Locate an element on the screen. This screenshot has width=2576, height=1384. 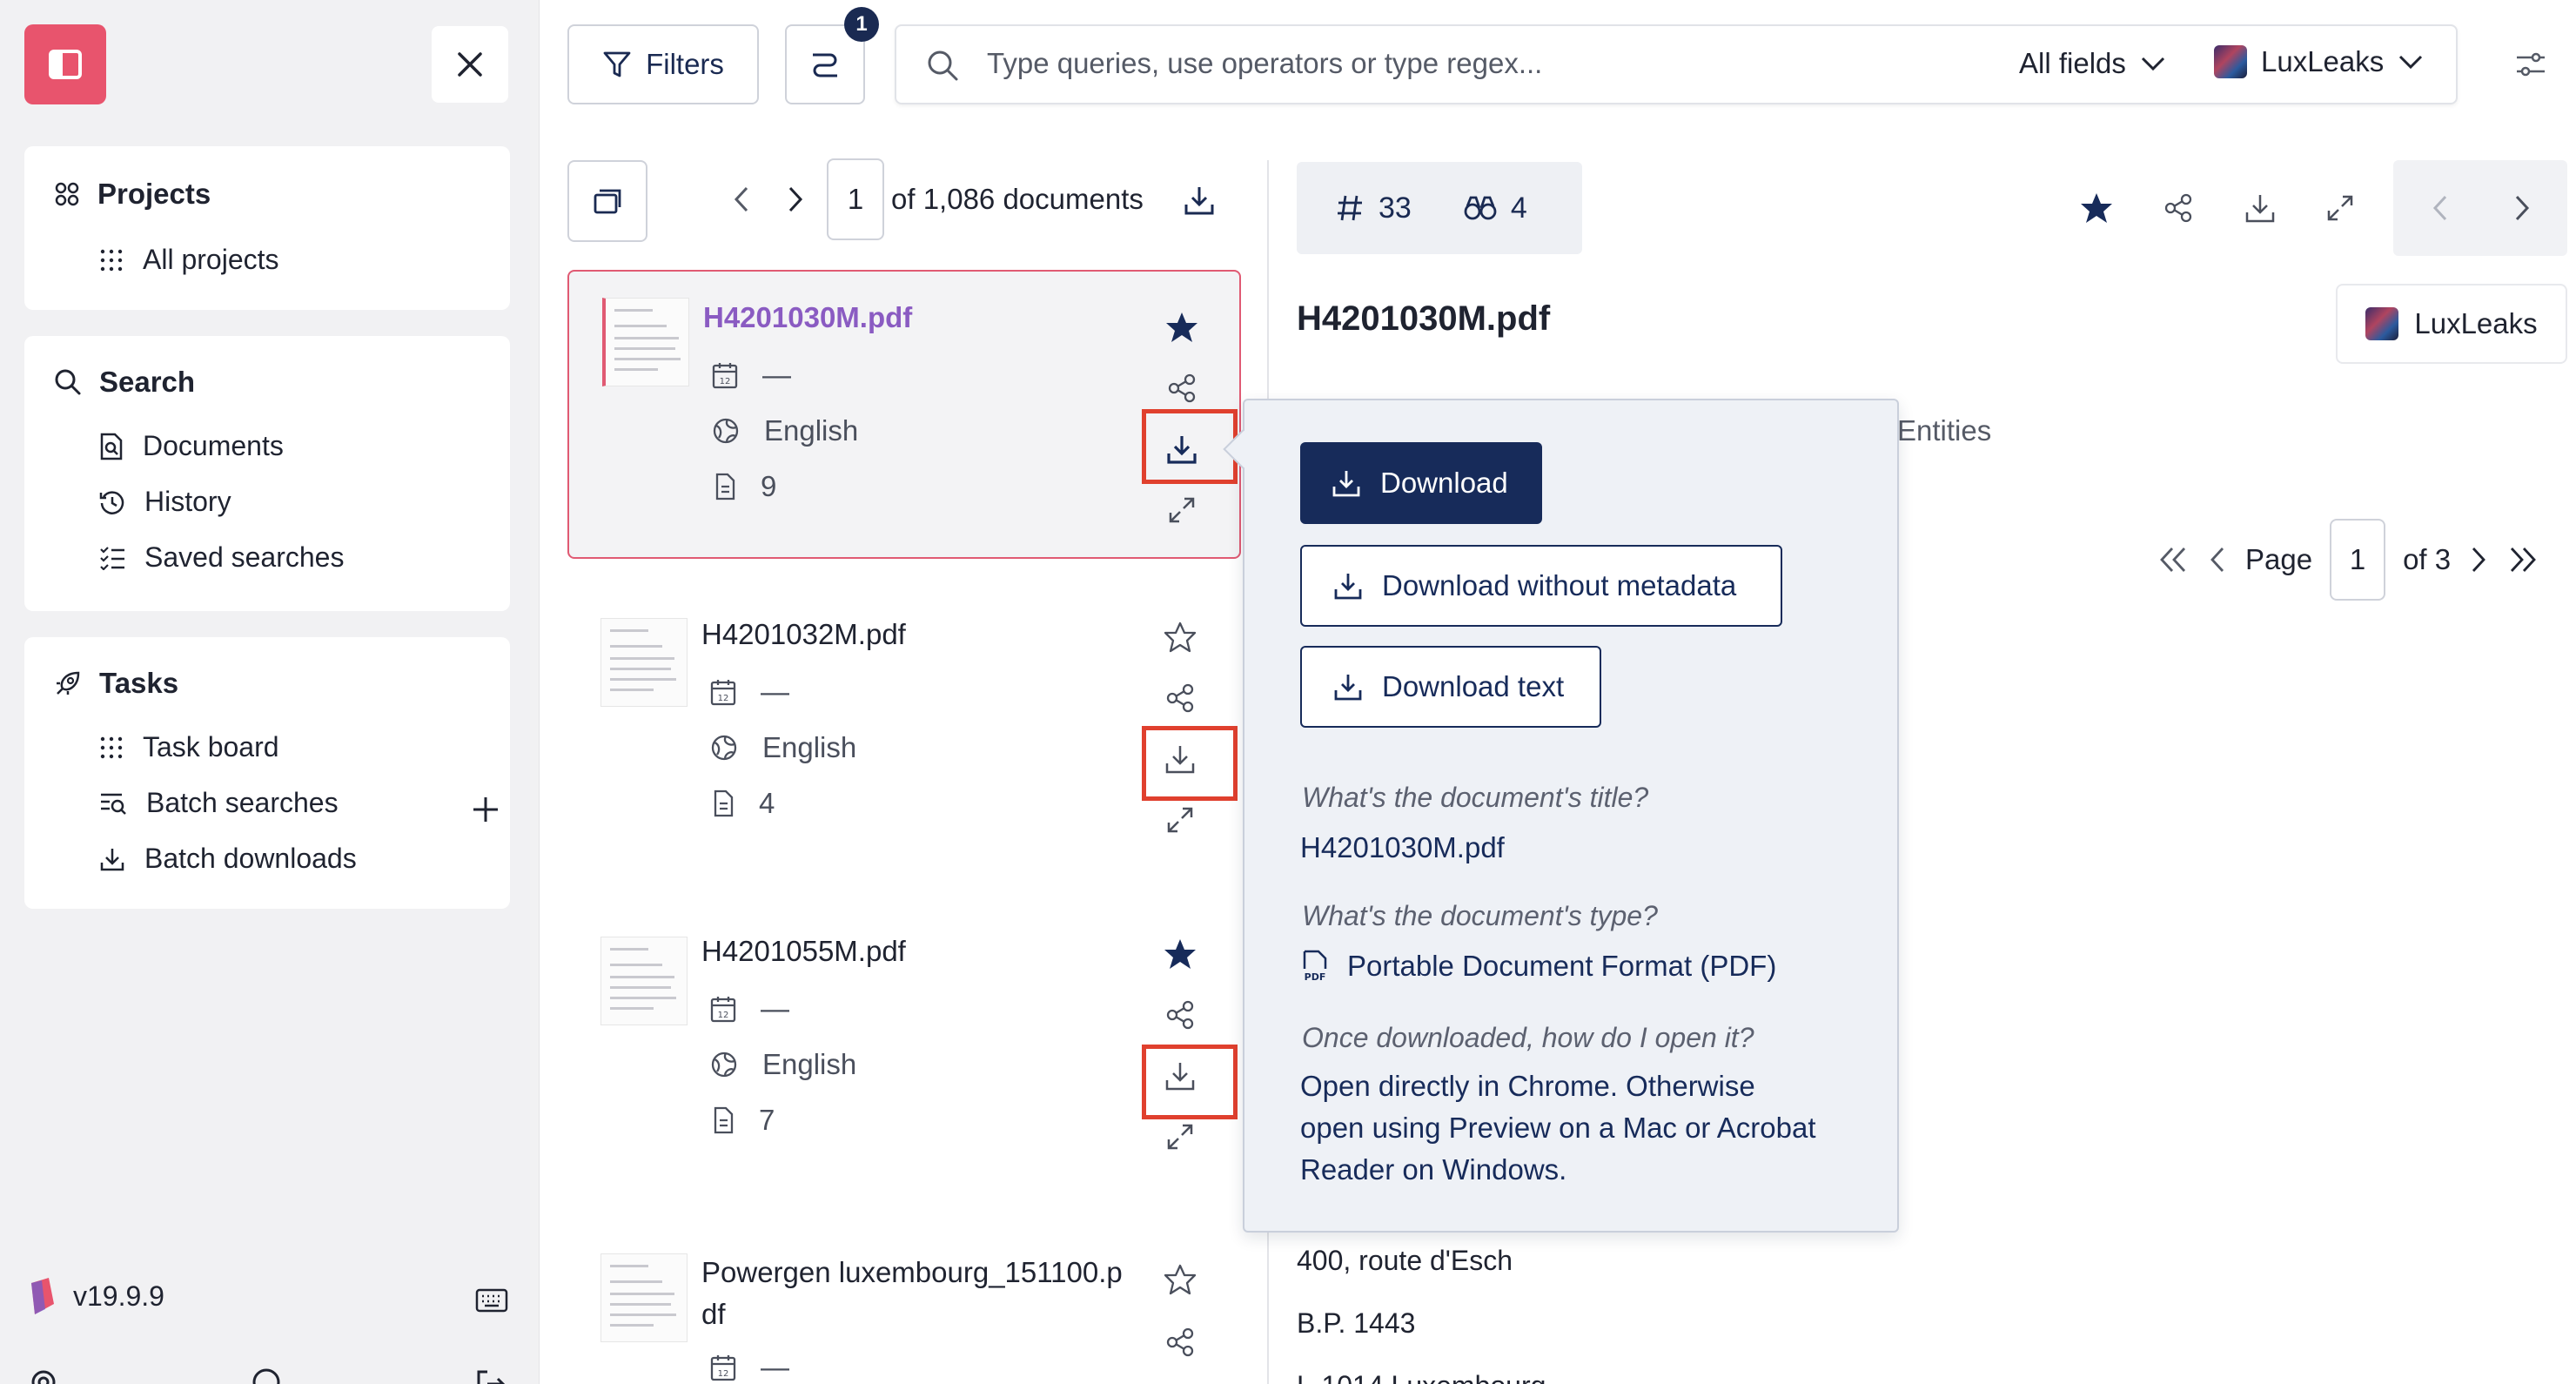
help-icon is located at coordinates (267, 1376).